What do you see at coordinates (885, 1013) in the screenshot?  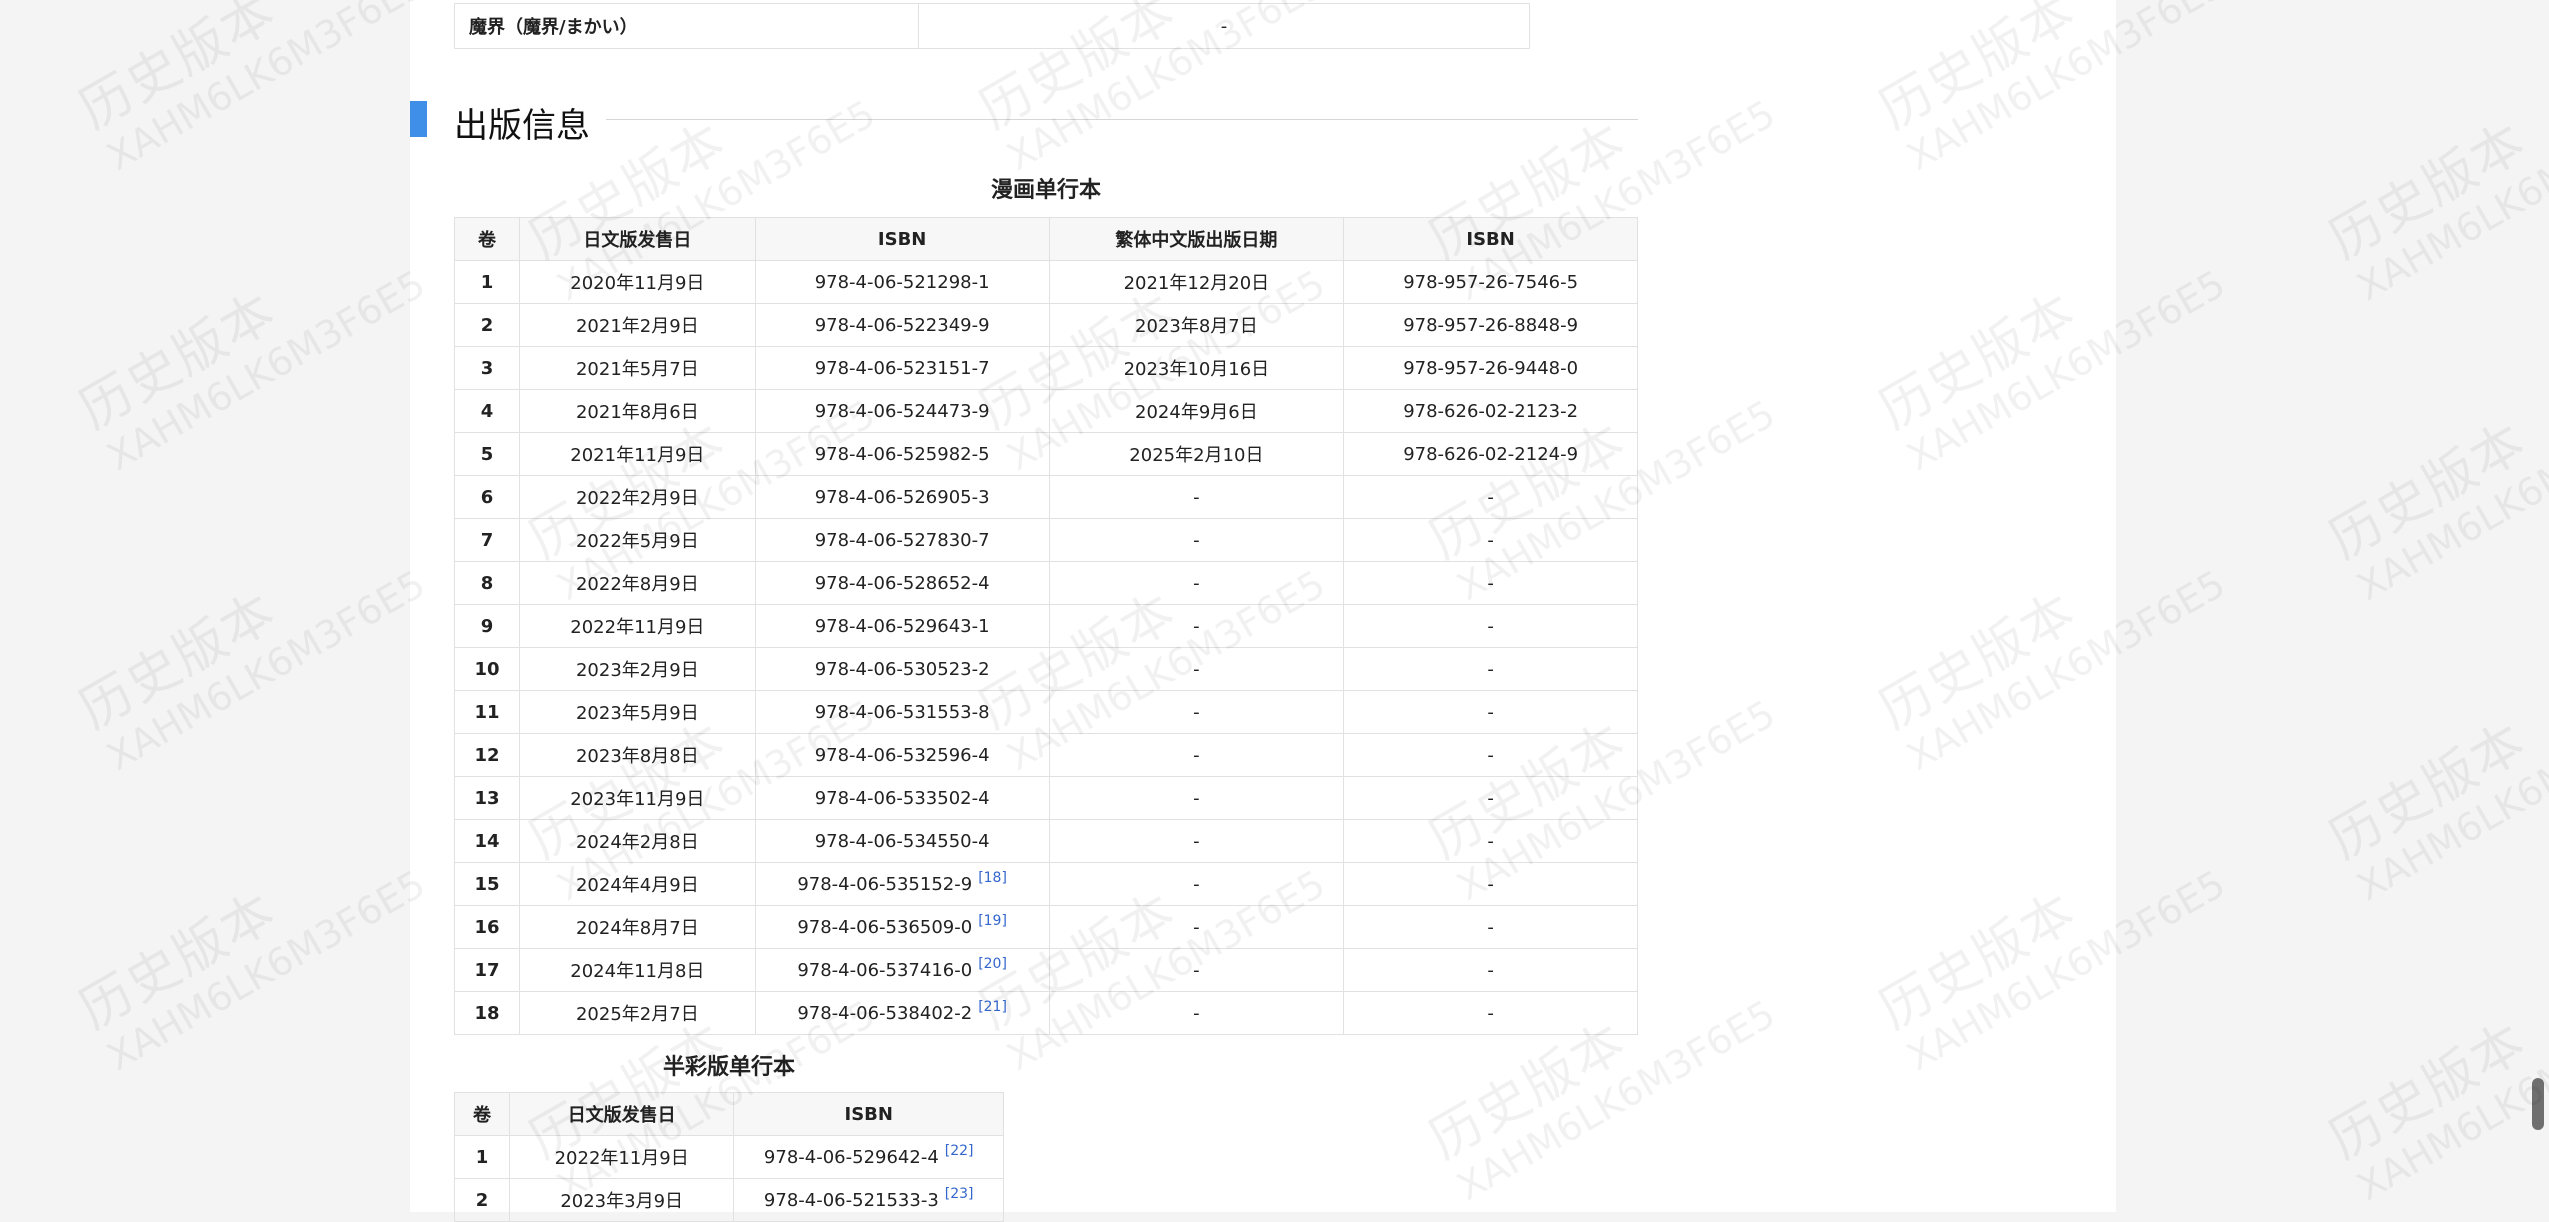 I see `isbn-value: 978-4-06-538402-2` at bounding box center [885, 1013].